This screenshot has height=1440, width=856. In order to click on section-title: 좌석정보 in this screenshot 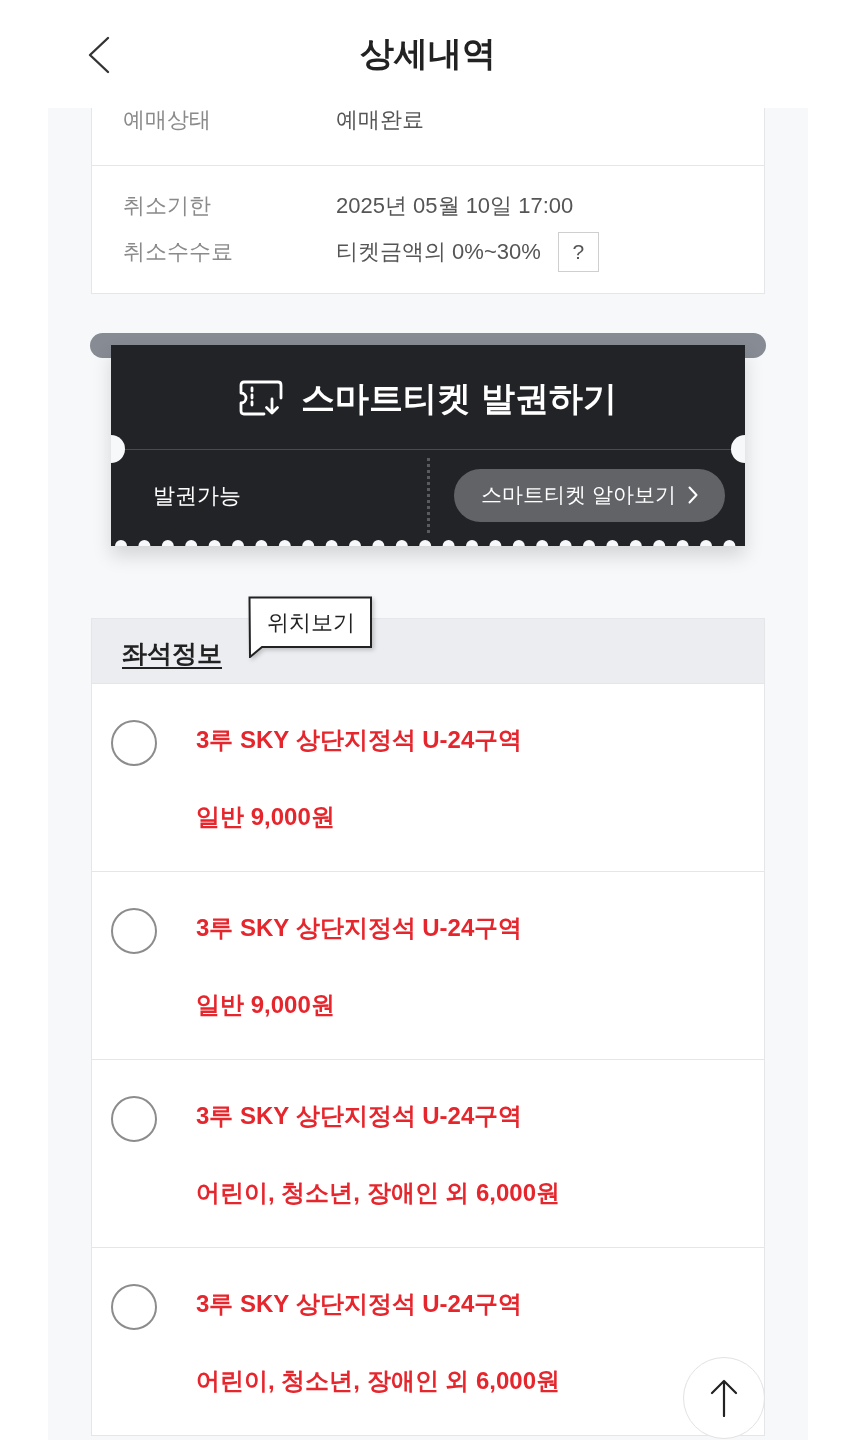, I will do `click(172, 653)`.